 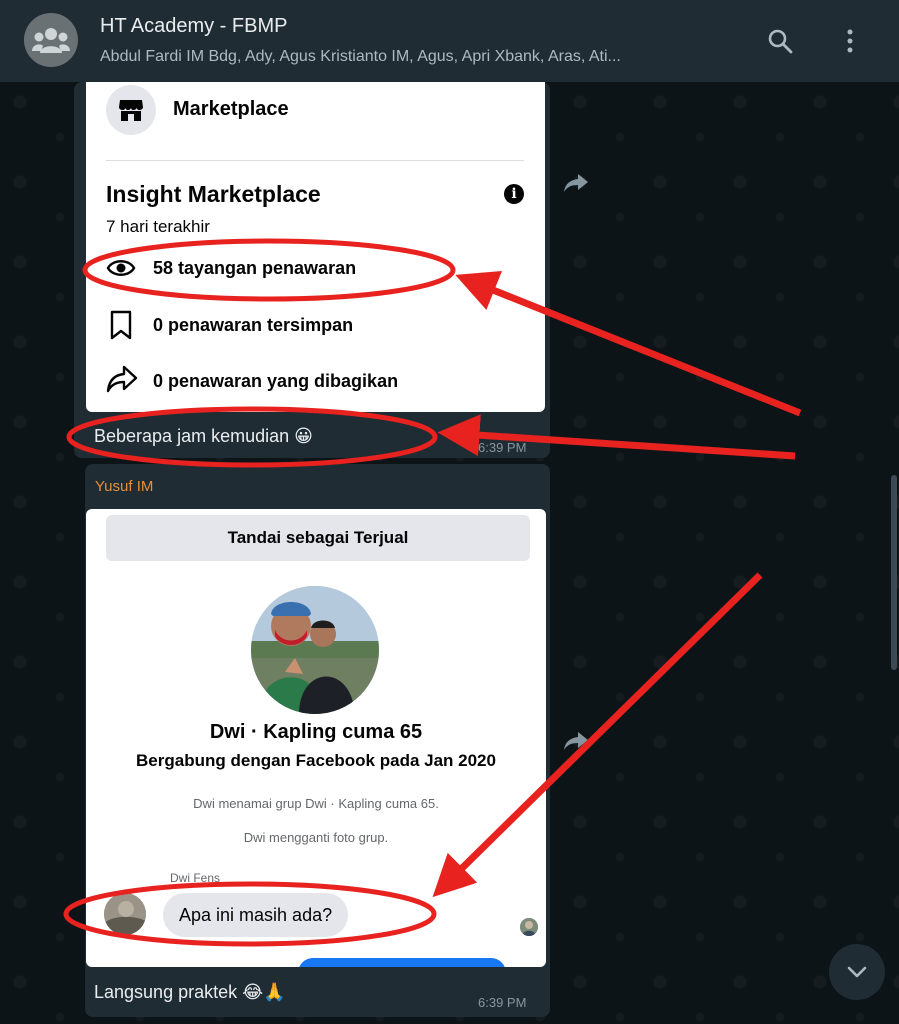 I want to click on arrow-to-caption, so click(x=616, y=437).